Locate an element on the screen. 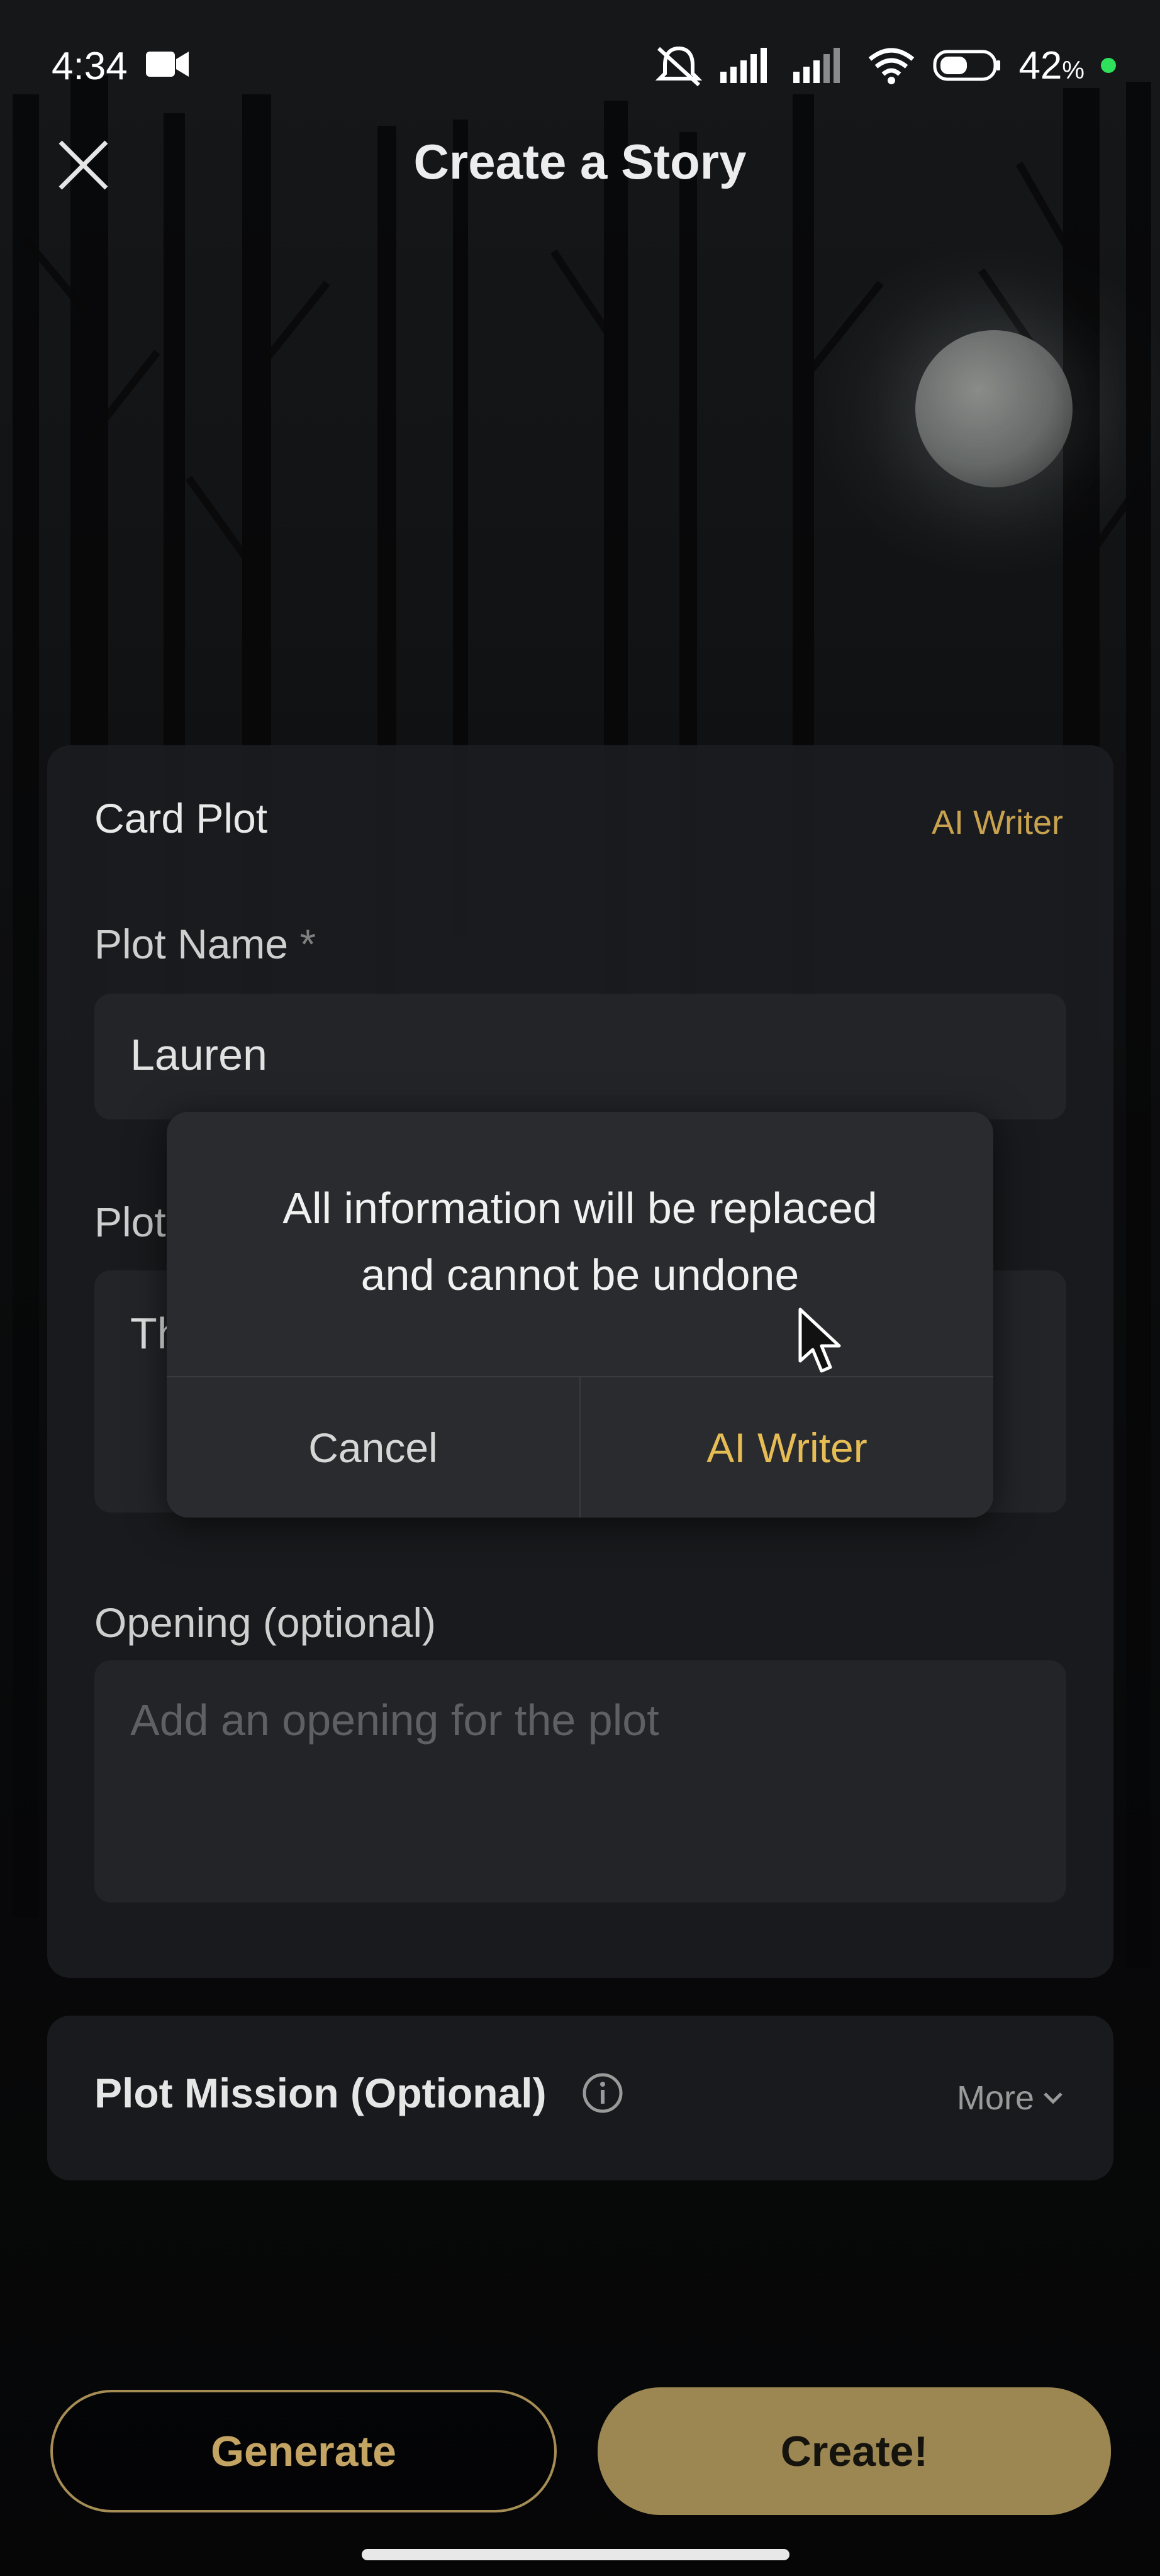 This screenshot has width=1160, height=2576. card-title: Card Plot is located at coordinates (181, 818).